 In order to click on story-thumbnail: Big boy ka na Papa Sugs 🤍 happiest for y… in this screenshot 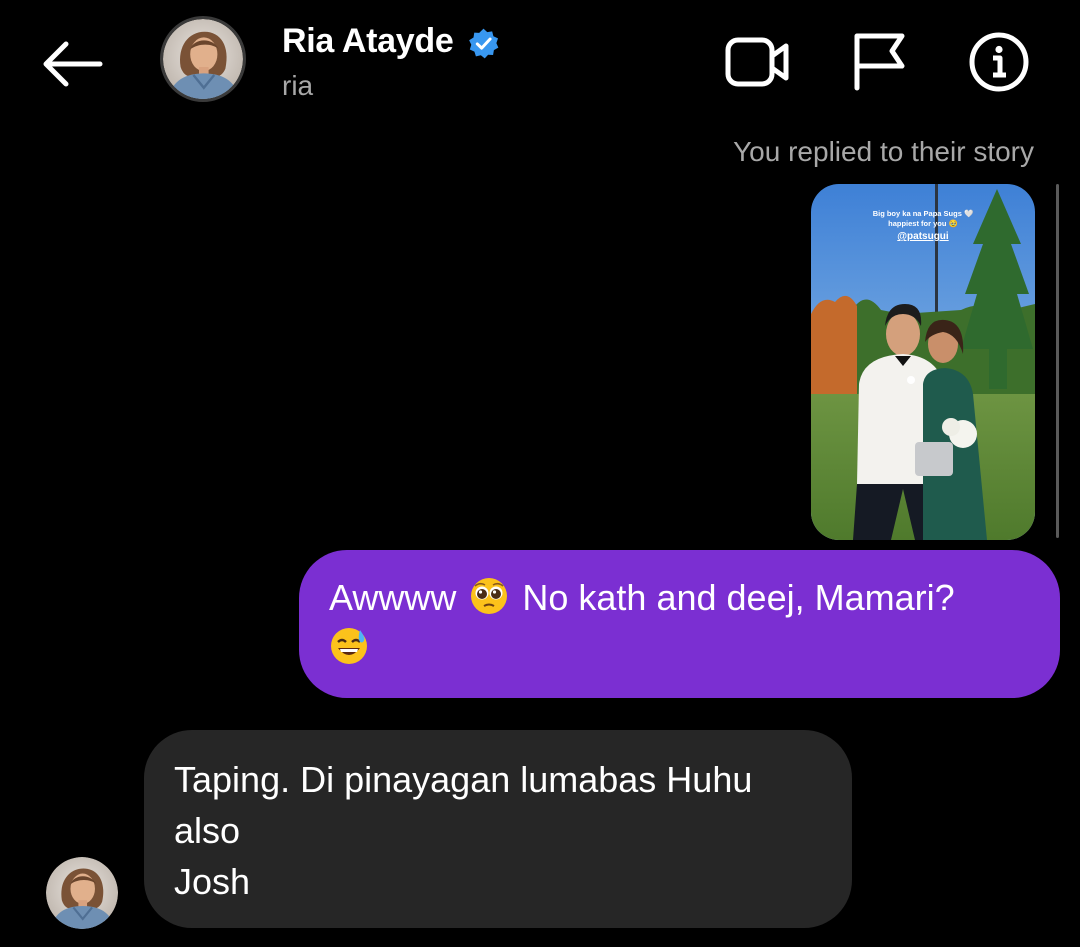, I will do `click(923, 362)`.